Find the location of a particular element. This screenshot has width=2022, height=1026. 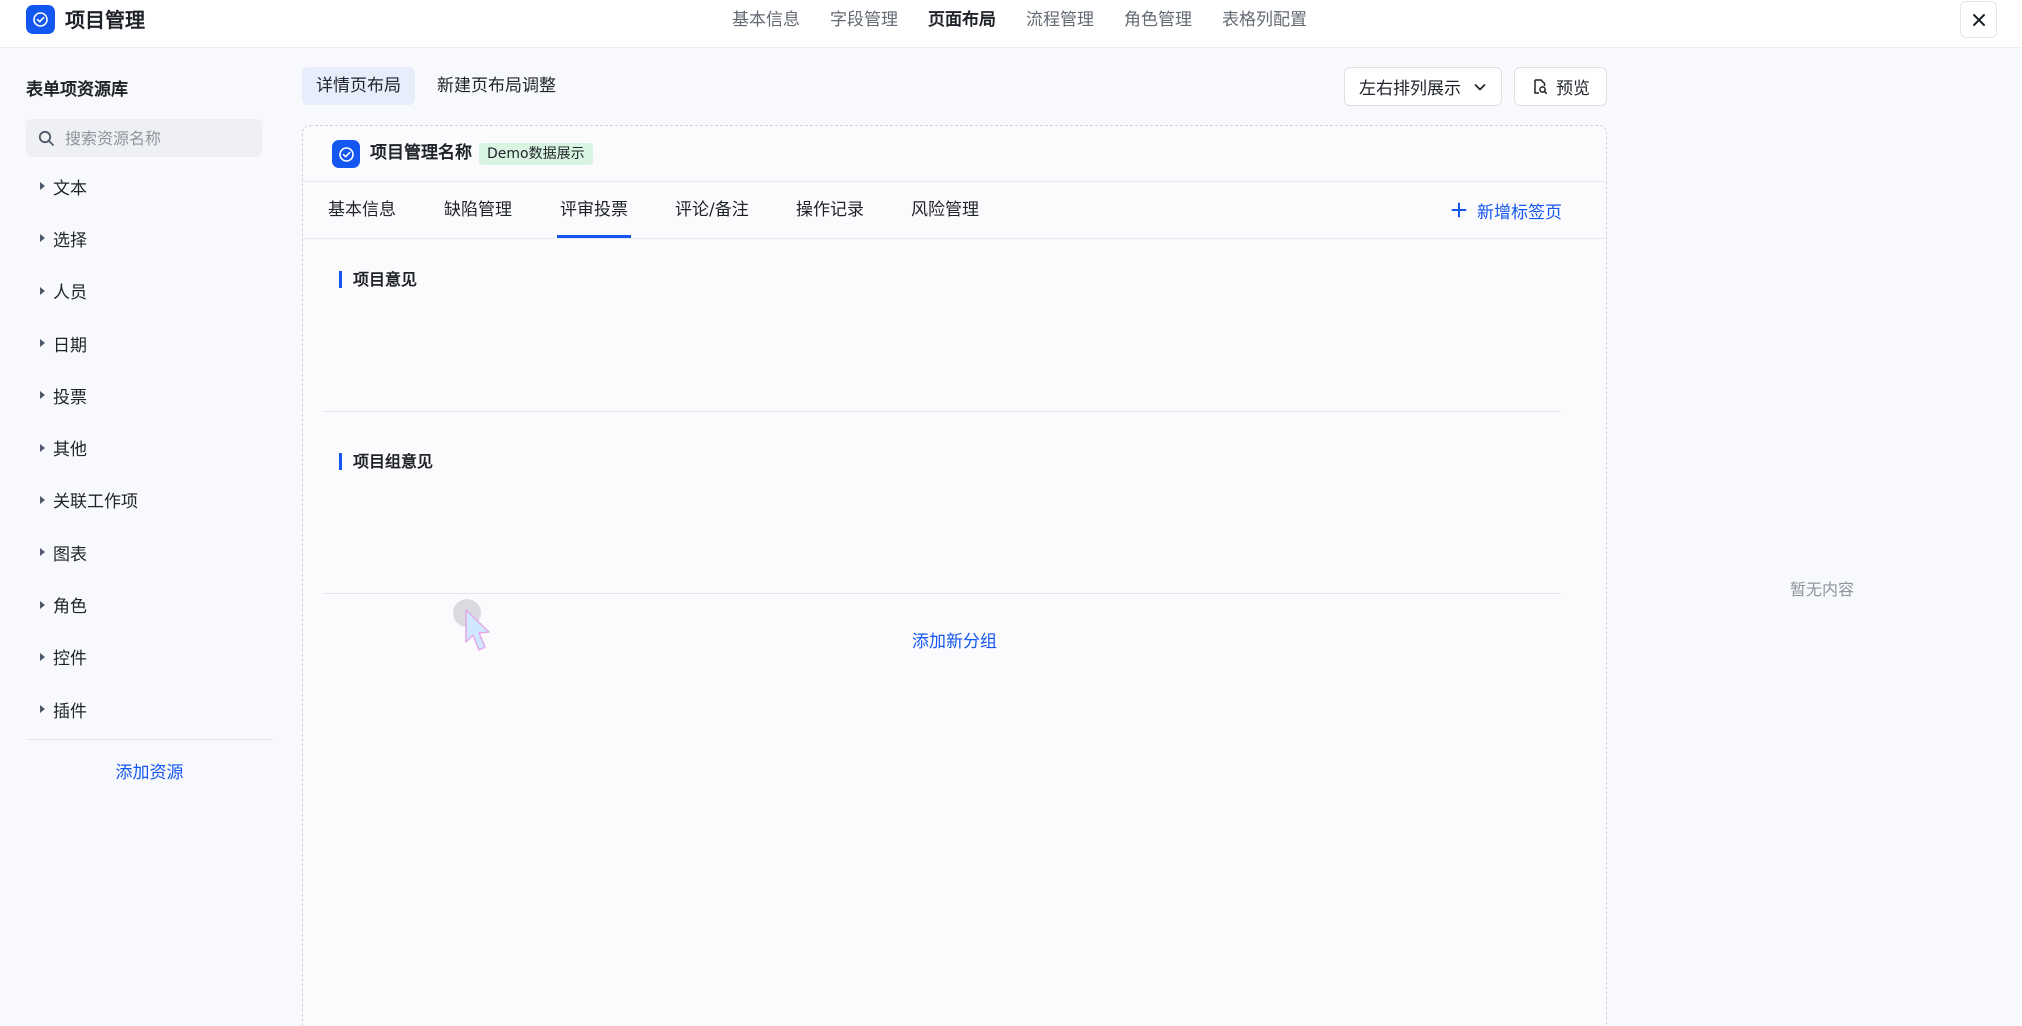

category-label: 角色 is located at coordinates (70, 607).